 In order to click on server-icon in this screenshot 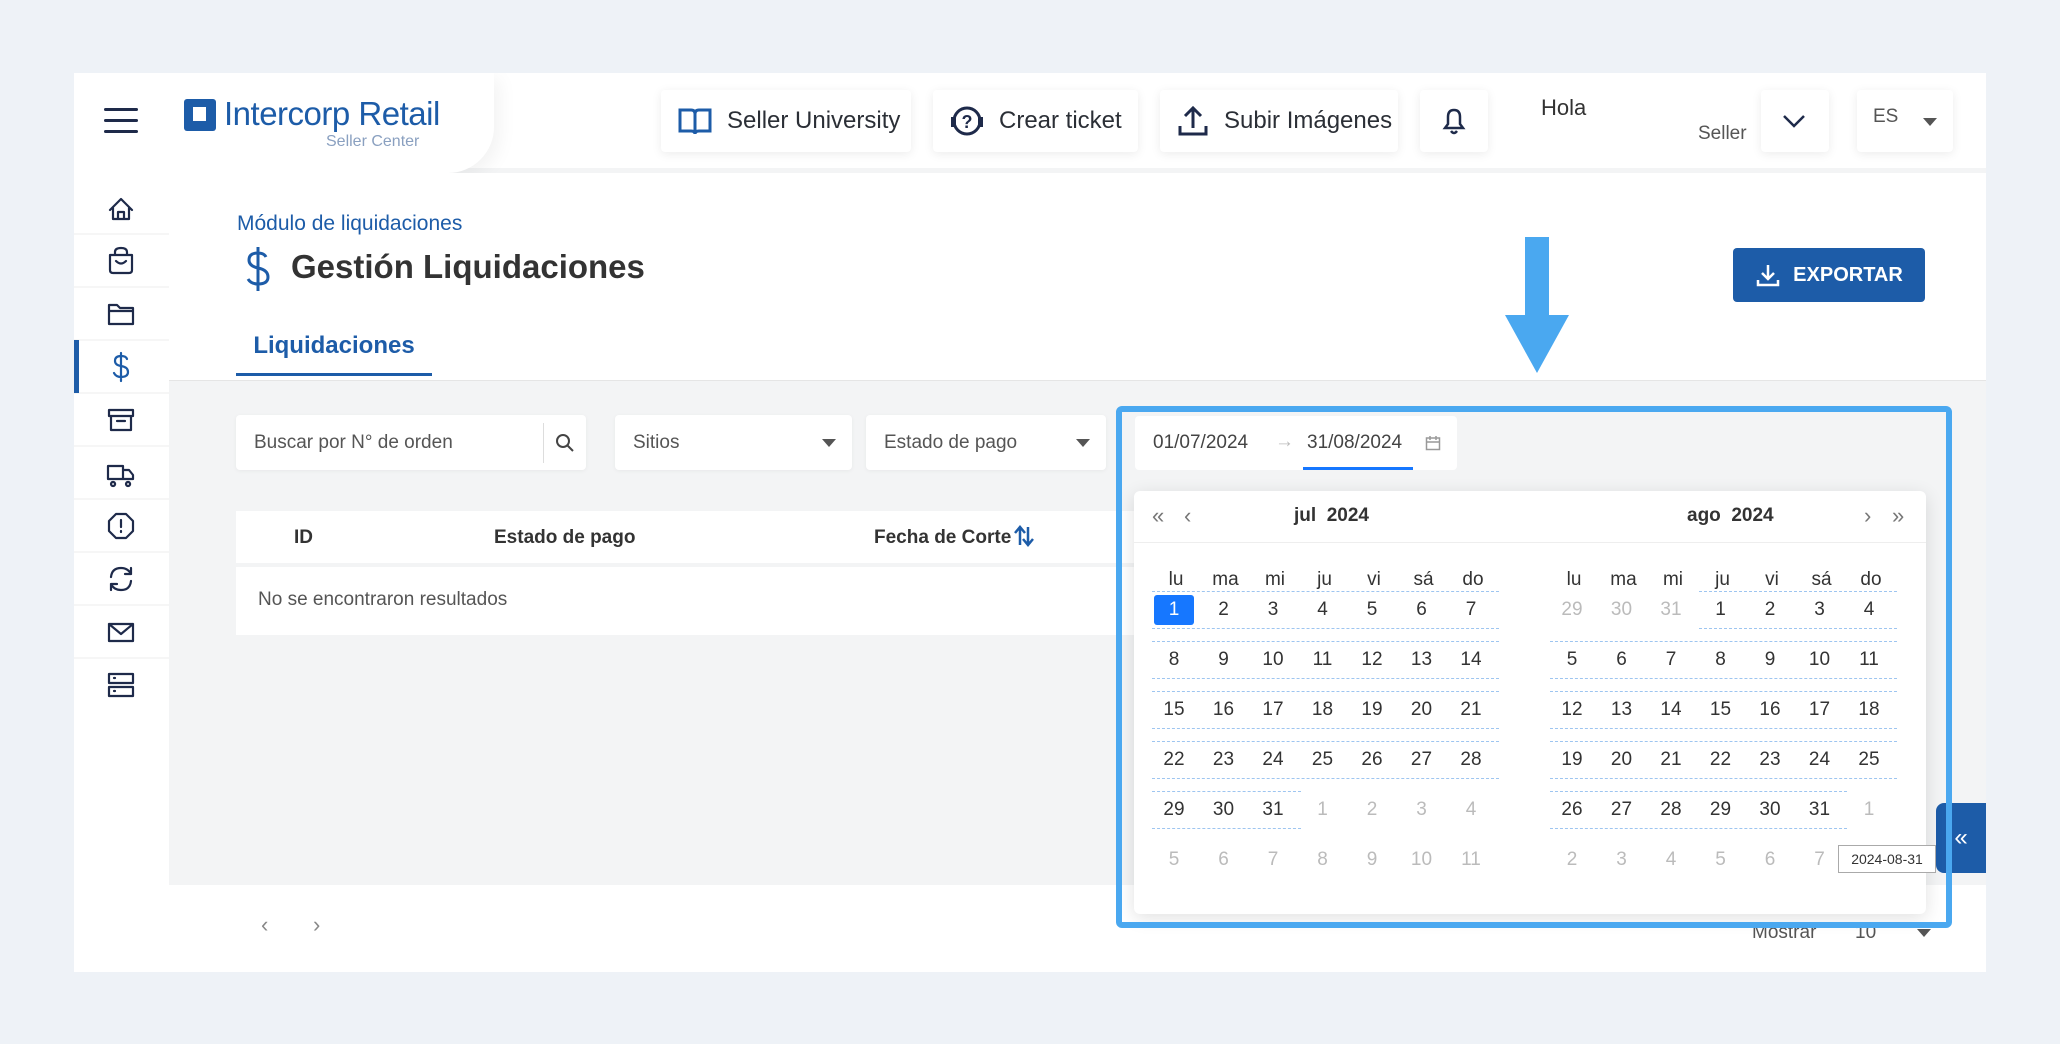, I will do `click(121, 685)`.